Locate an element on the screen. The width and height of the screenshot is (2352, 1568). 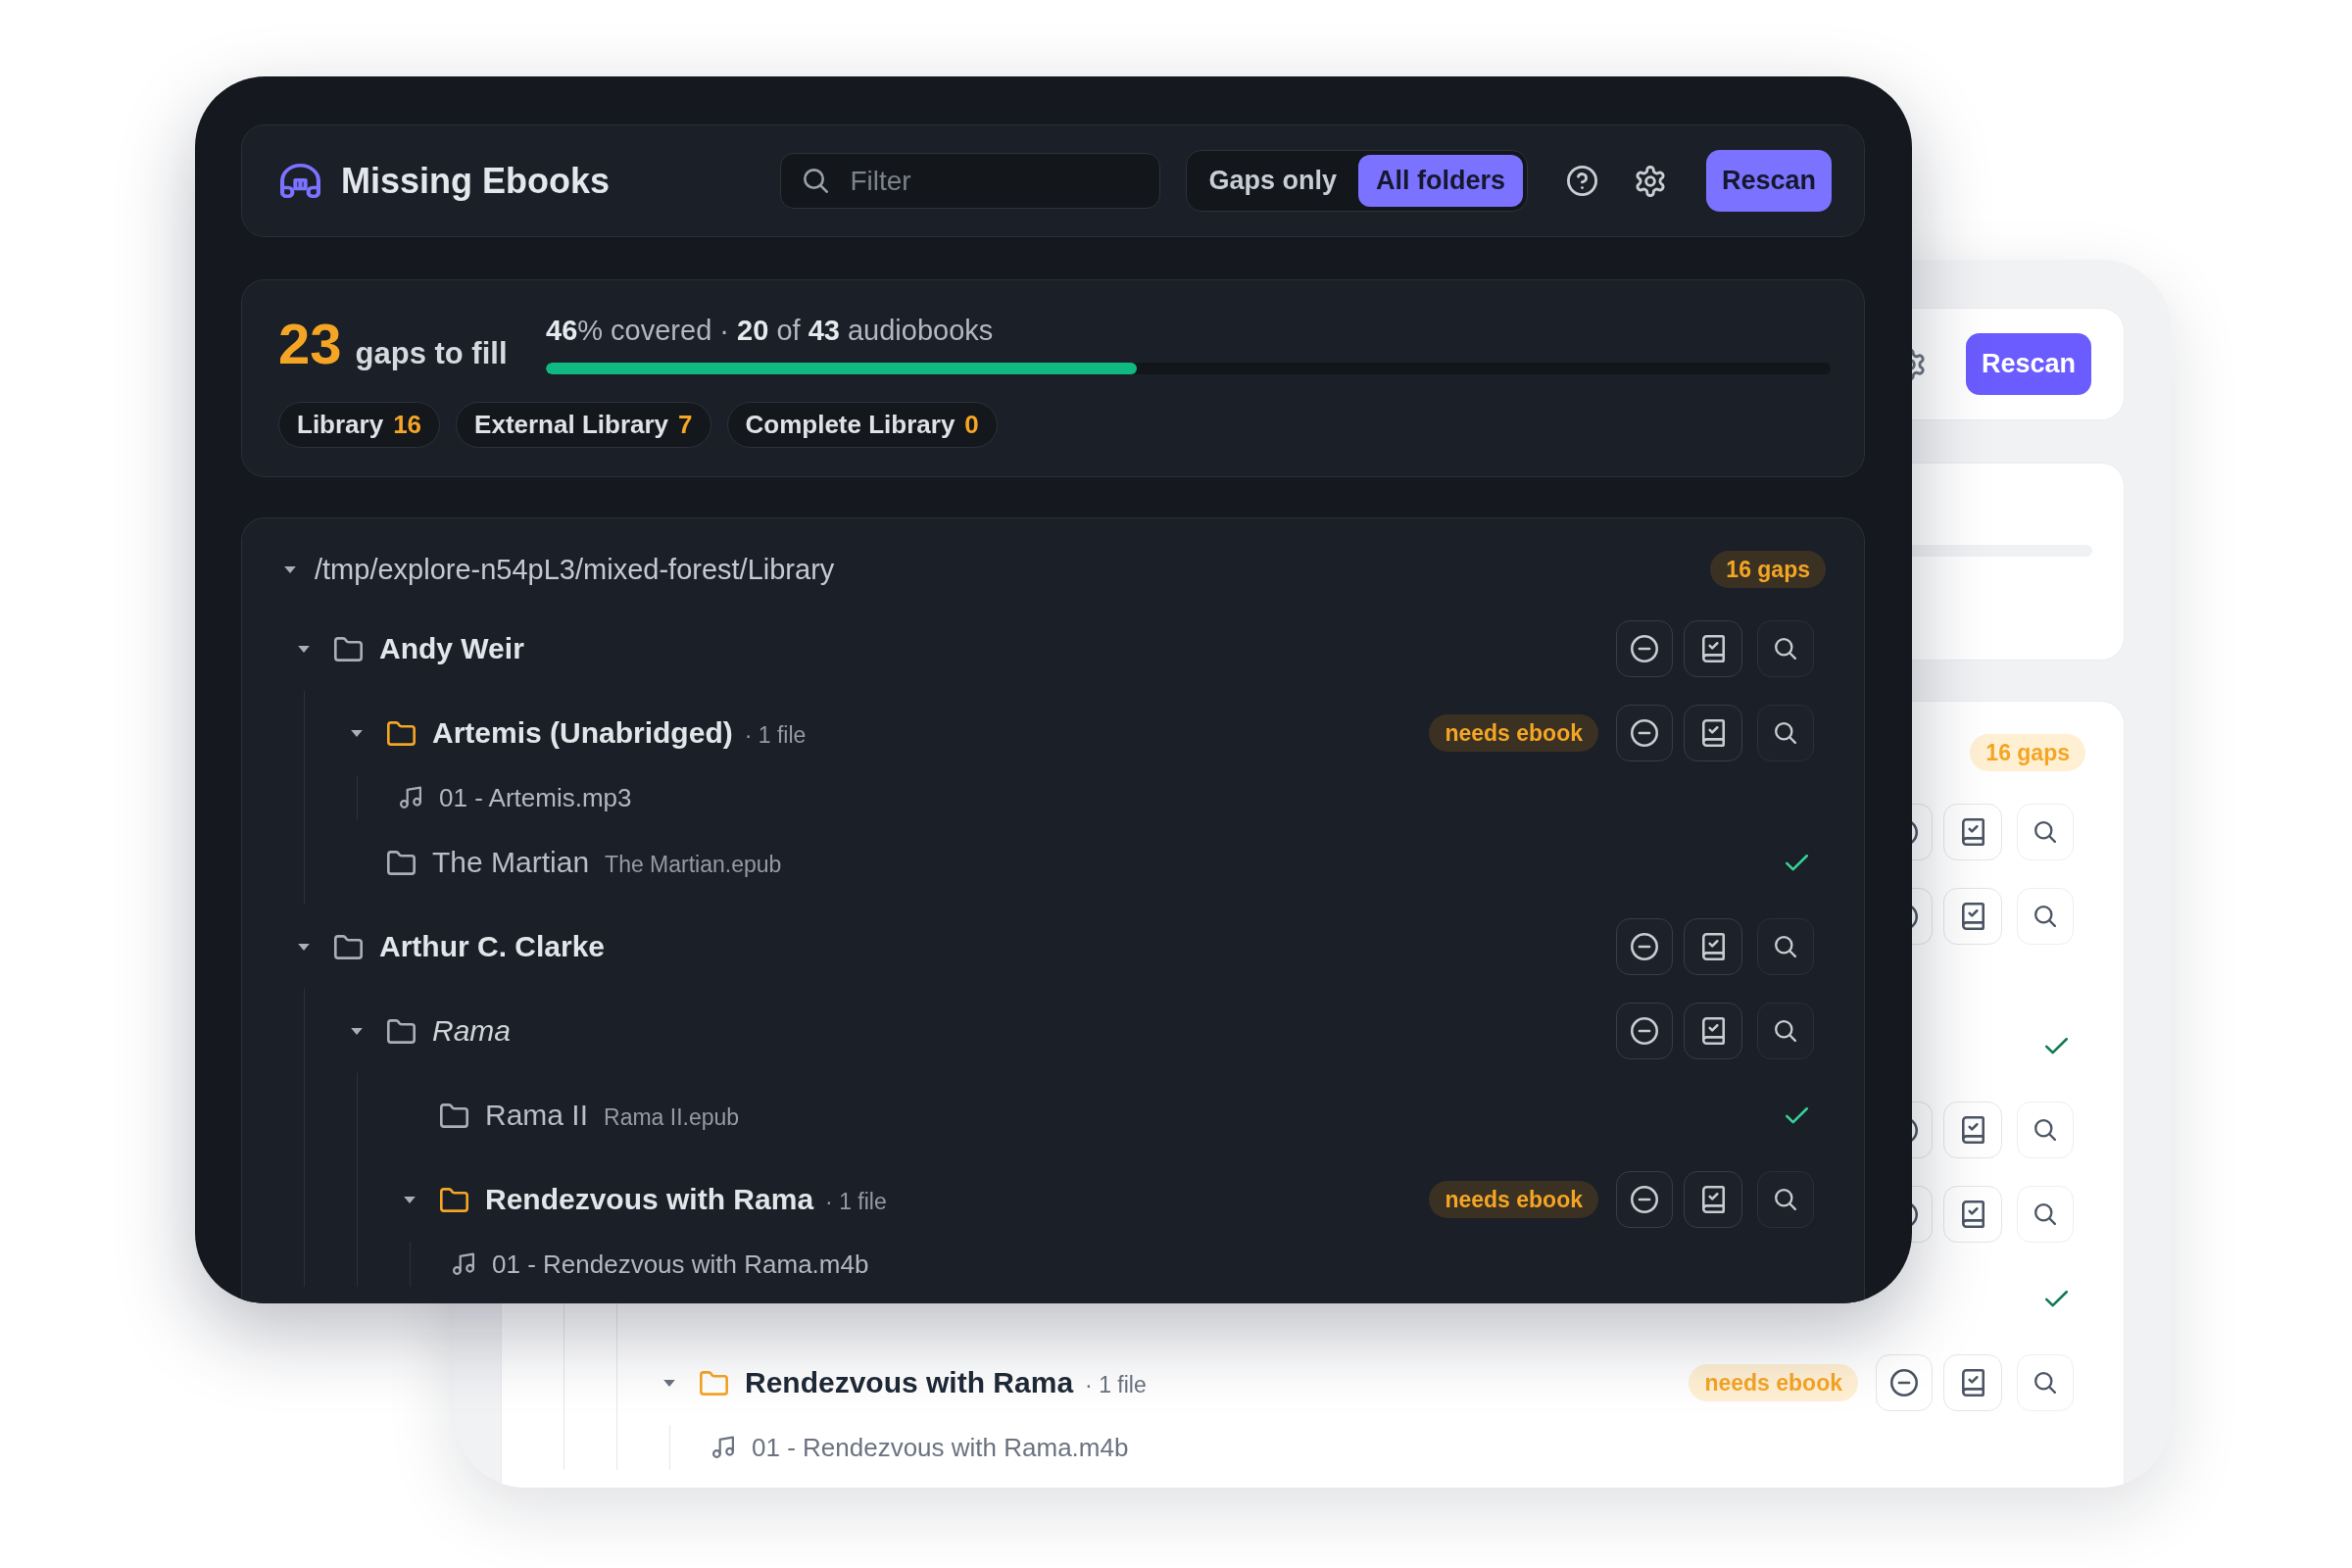
count-chip: Complete Library 0 is located at coordinates (862, 425).